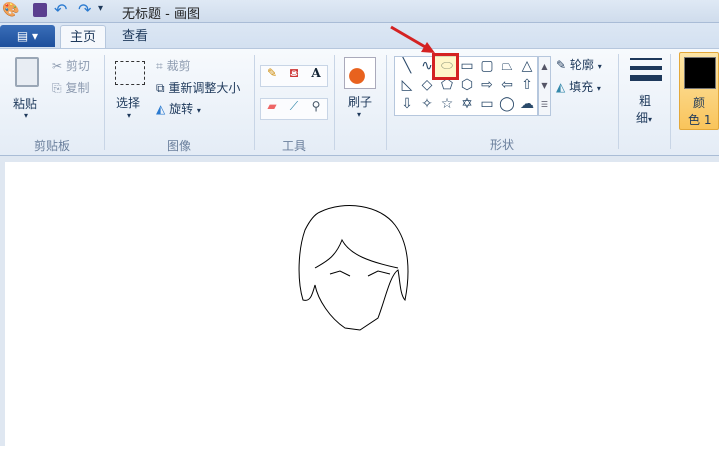  What do you see at coordinates (135, 37) in the screenshot?
I see `tab-view: 查看` at bounding box center [135, 37].